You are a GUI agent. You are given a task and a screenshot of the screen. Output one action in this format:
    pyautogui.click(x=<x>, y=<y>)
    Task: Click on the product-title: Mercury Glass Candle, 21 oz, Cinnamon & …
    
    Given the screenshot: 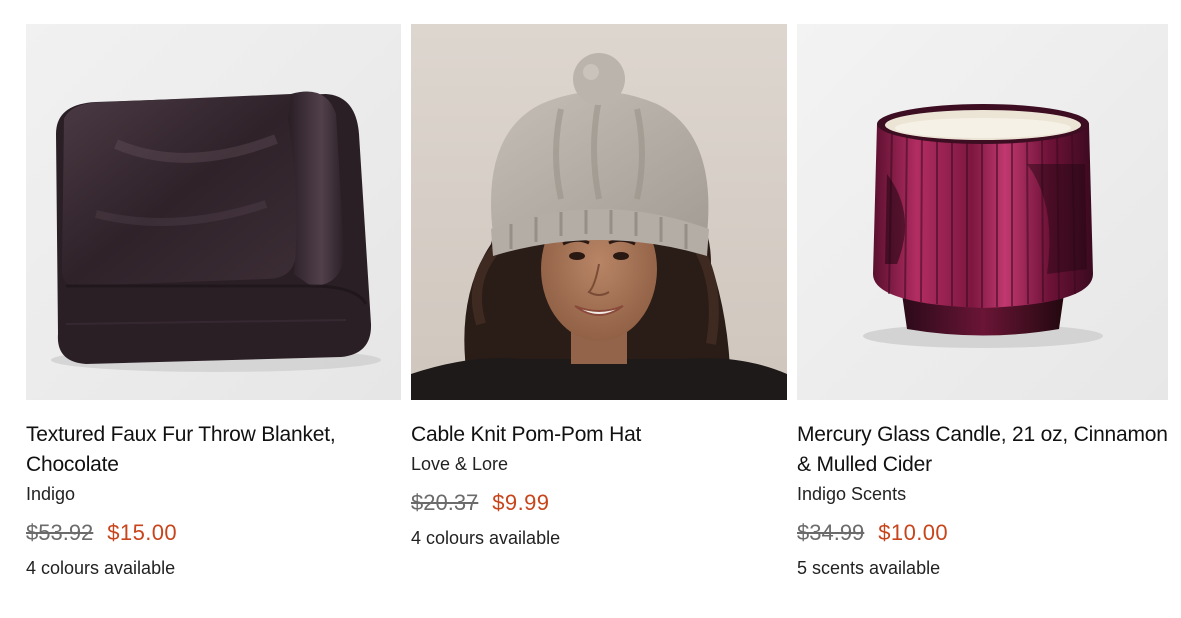 What is the action you would take?
    pyautogui.click(x=982, y=450)
    